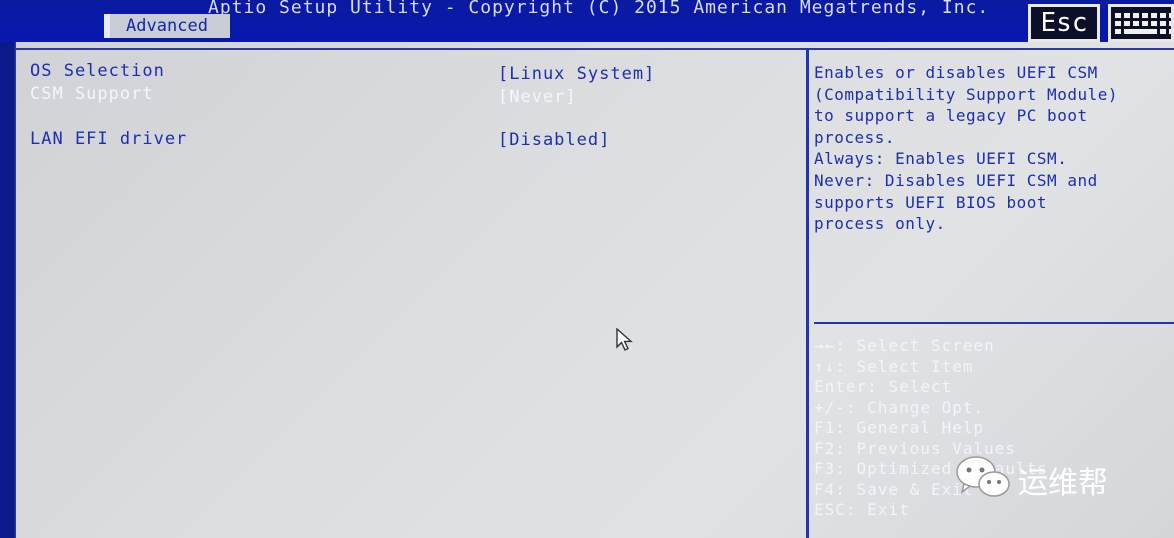 This screenshot has width=1174, height=538. I want to click on wechat-icon, so click(983, 476).